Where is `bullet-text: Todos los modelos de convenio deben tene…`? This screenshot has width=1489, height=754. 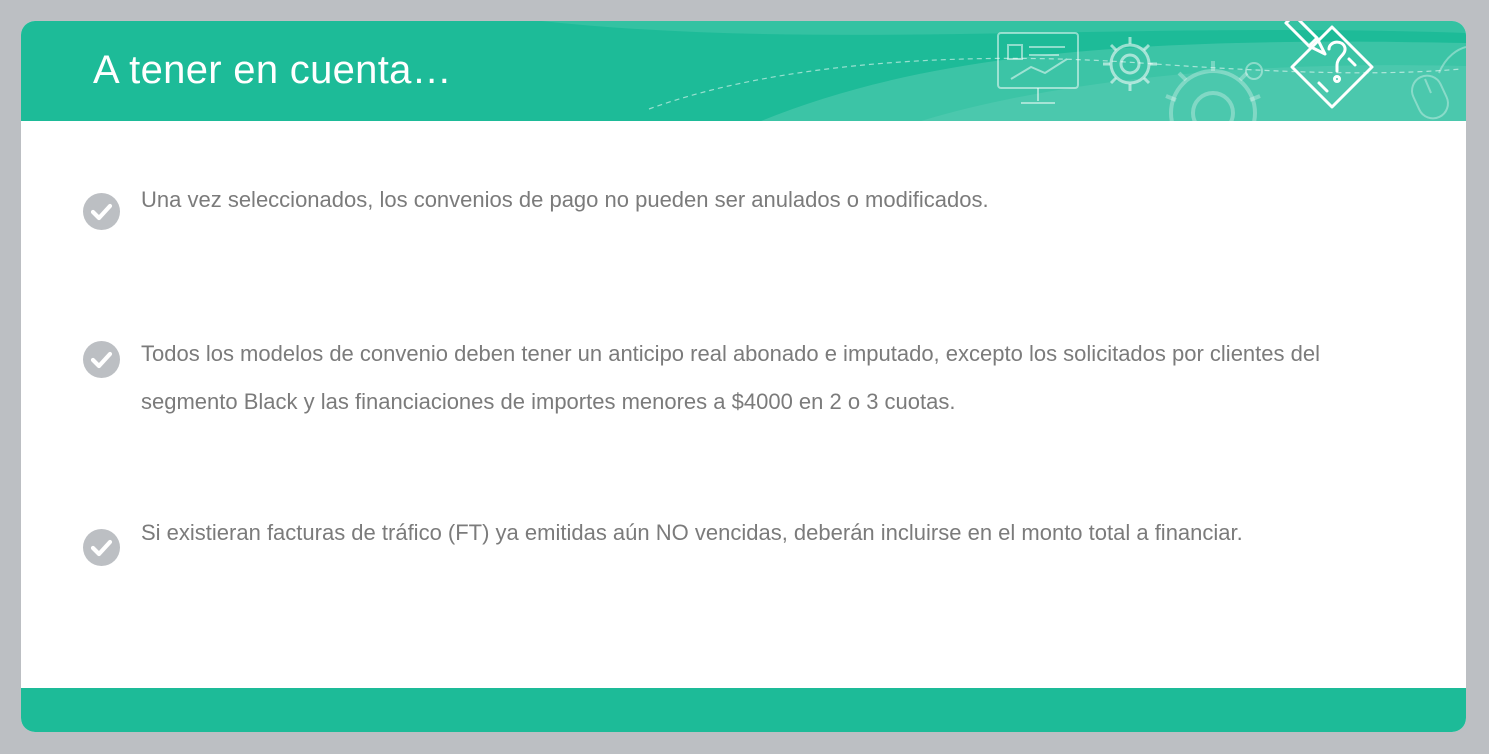 bullet-text: Todos los modelos de convenio deben tene… is located at coordinates (730, 377).